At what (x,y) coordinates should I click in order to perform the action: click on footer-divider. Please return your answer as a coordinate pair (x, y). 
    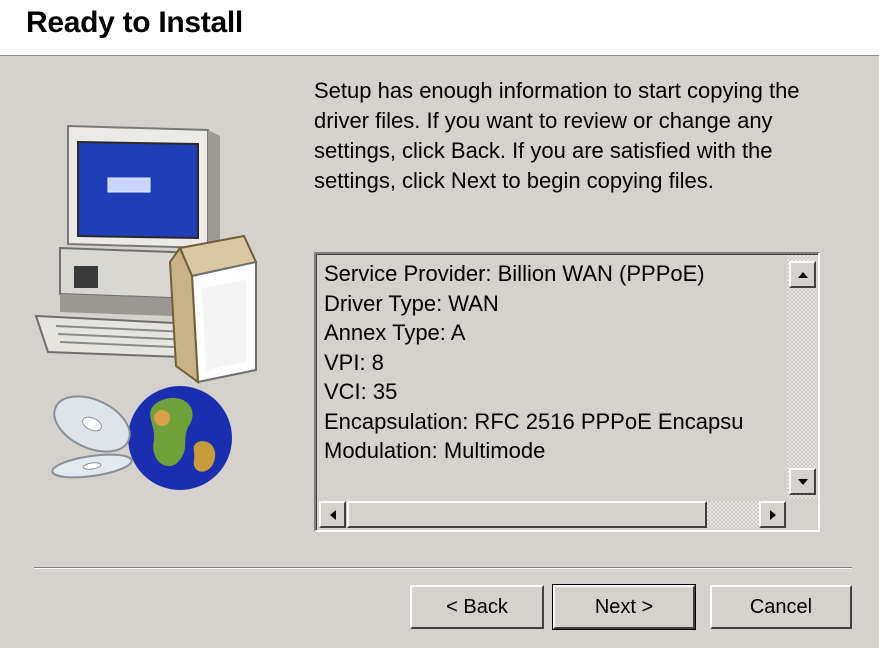
    Looking at the image, I should click on (443, 568).